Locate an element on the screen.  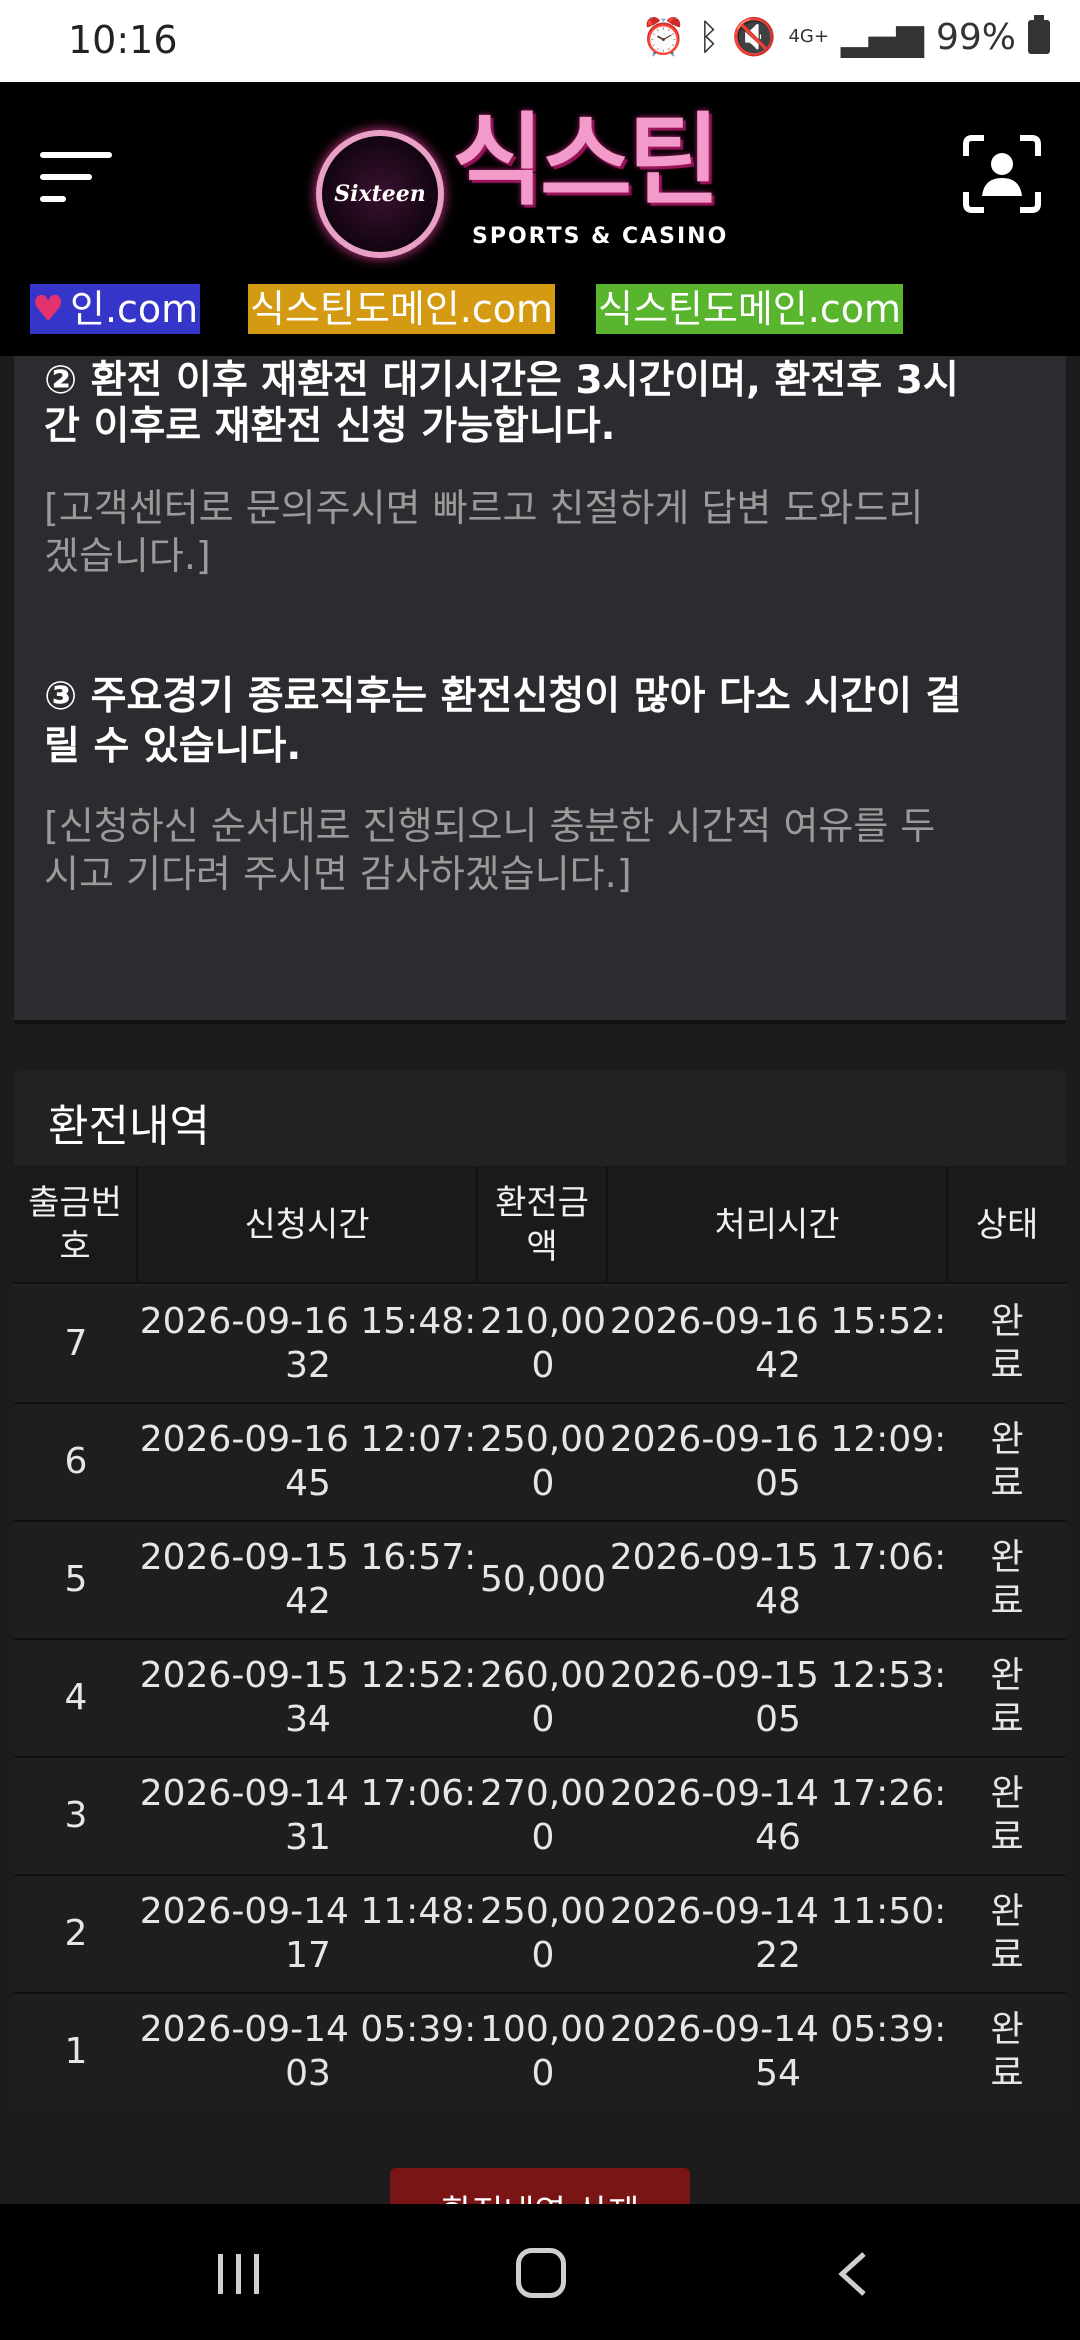
header-text: 처리시간 is located at coordinates (777, 1225).